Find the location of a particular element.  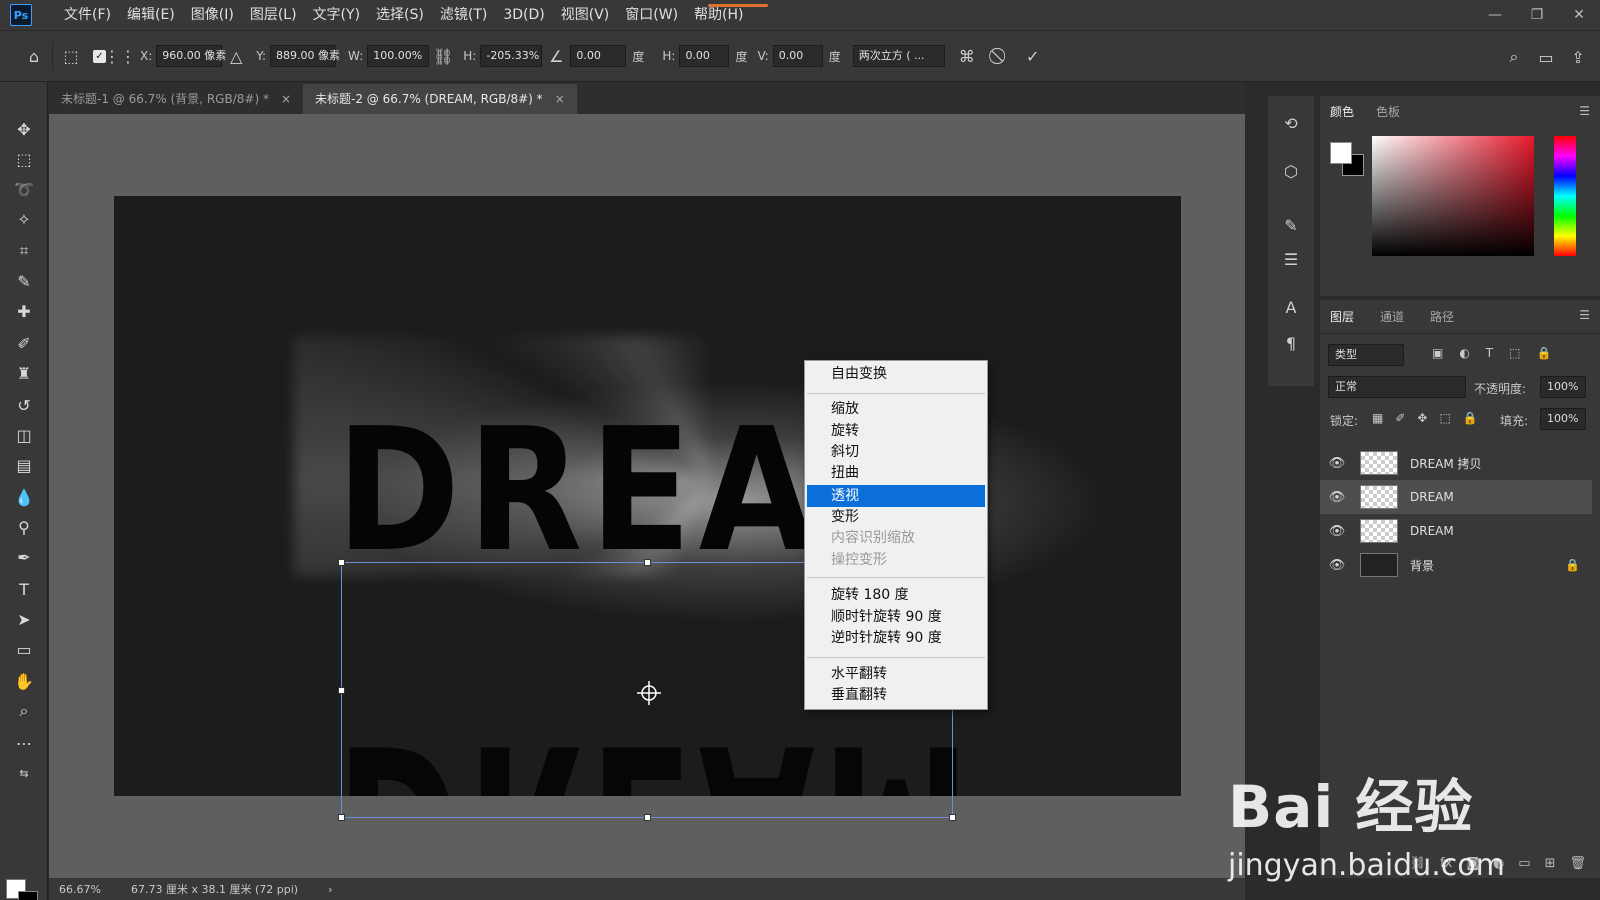

eraser-tool-icon: ◫ is located at coordinates (24, 435).